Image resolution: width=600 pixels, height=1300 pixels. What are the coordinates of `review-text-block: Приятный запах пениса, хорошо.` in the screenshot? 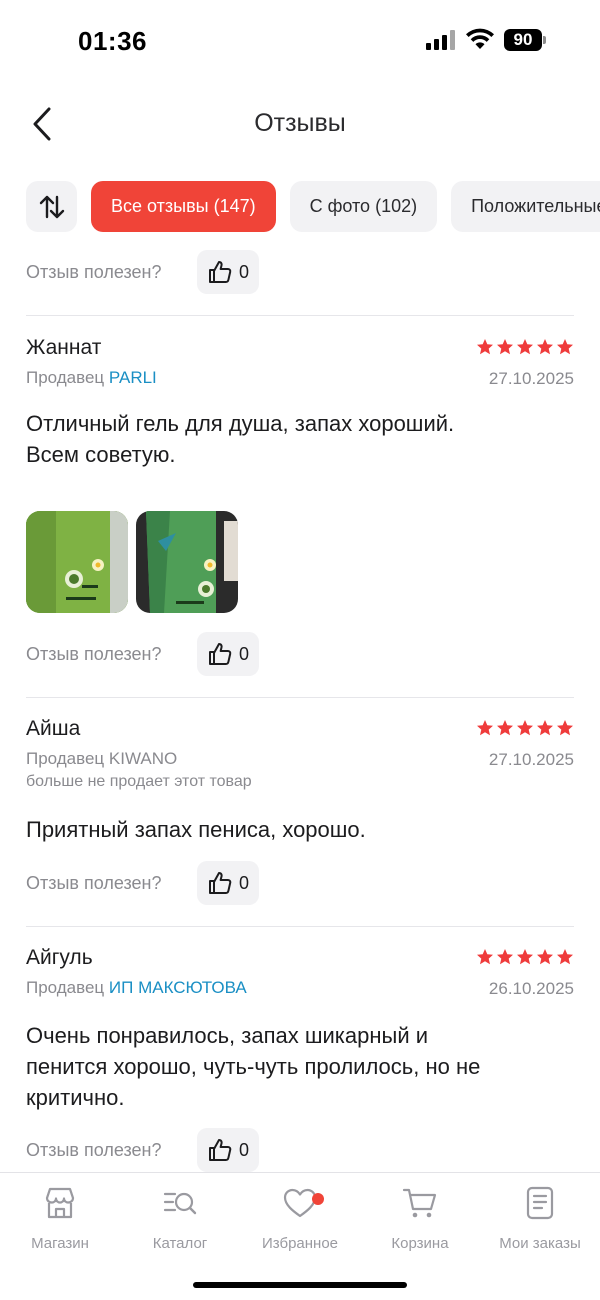 It's located at (300, 829).